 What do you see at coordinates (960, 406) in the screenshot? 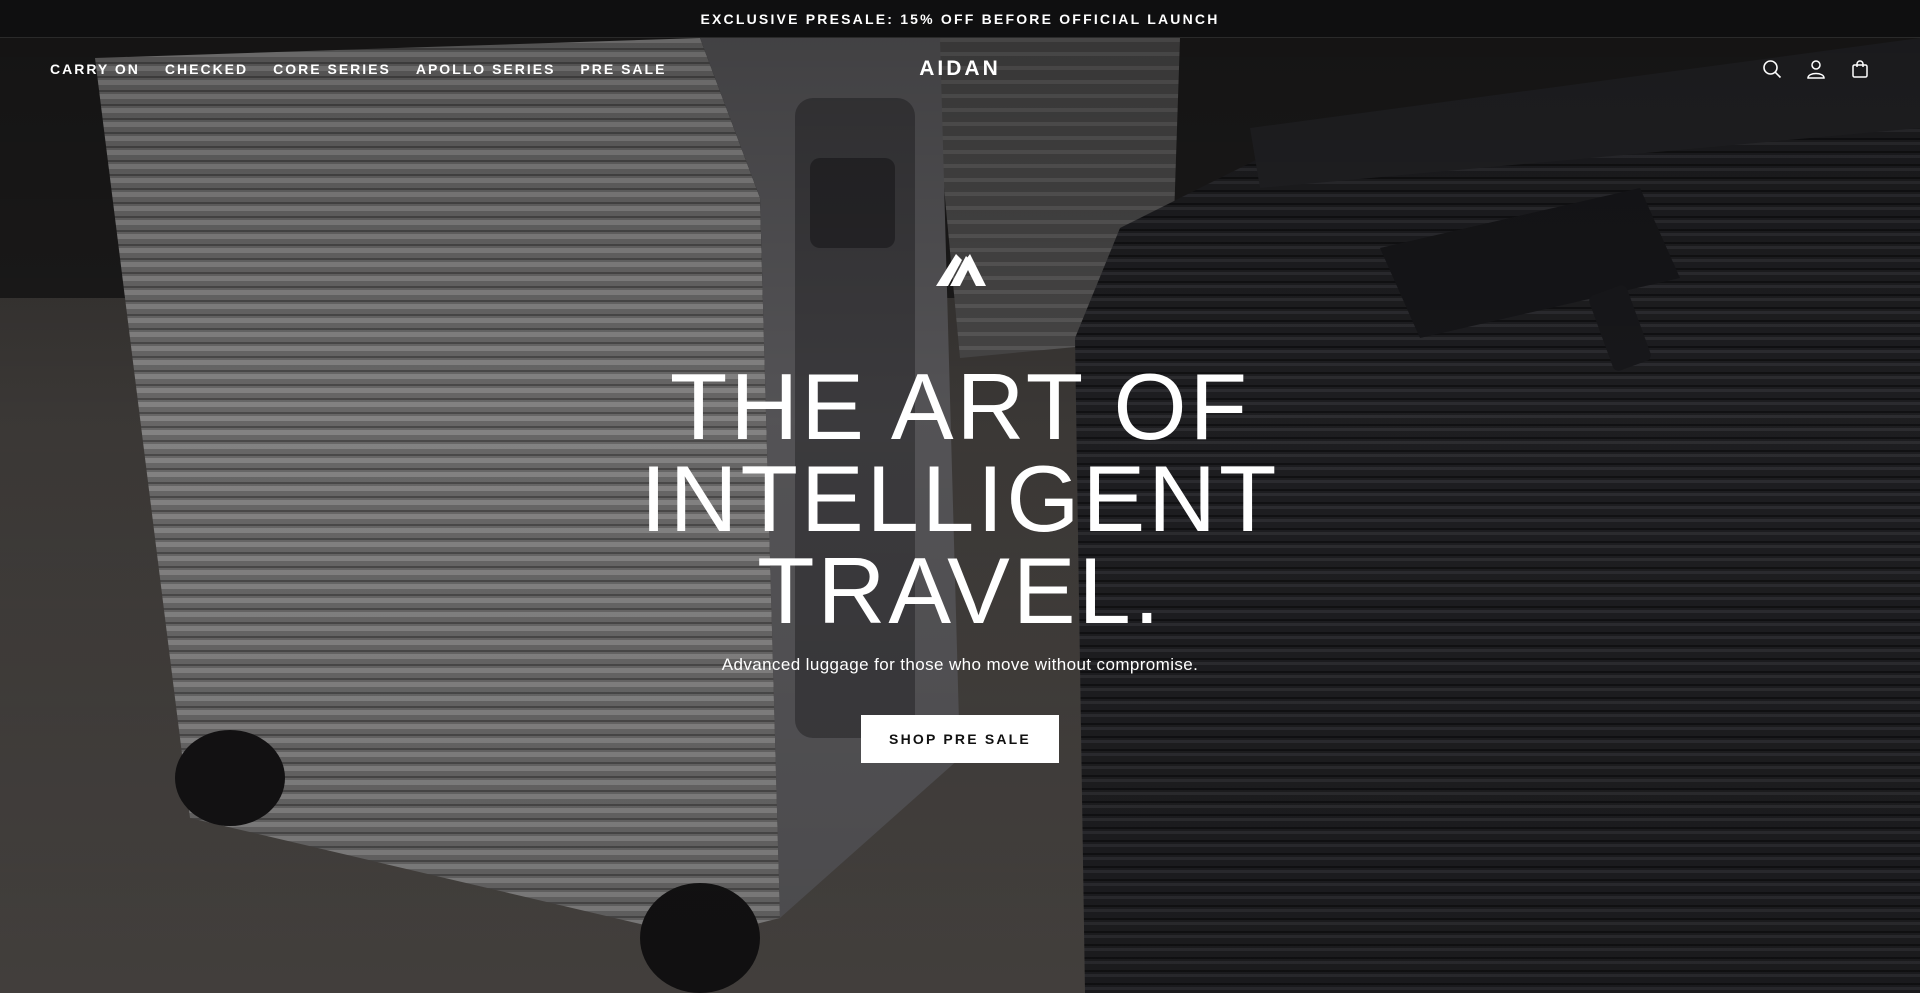
I see `headline-line: THE ART OF` at bounding box center [960, 406].